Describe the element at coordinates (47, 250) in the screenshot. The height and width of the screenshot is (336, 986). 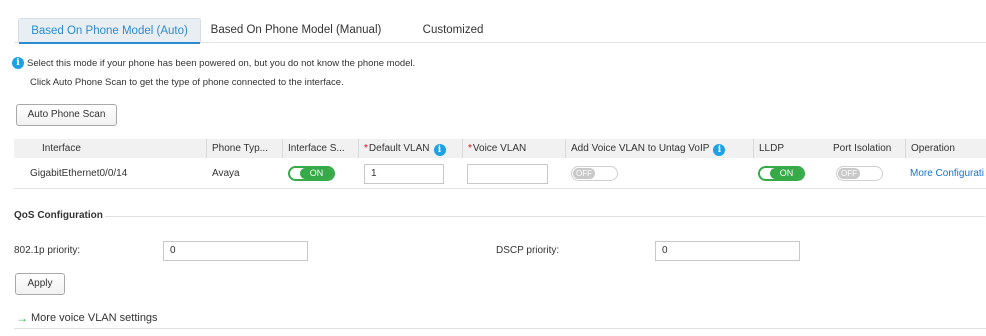
I see `dot1p-priority-label: 802.1p priority:` at that location.